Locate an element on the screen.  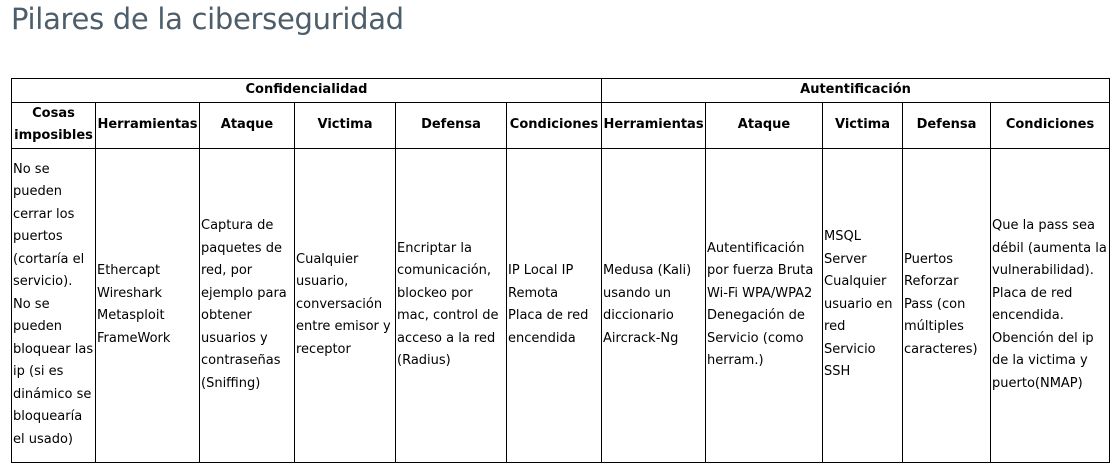
group-header-row: Confidencialidad Autentificación is located at coordinates (560, 90).